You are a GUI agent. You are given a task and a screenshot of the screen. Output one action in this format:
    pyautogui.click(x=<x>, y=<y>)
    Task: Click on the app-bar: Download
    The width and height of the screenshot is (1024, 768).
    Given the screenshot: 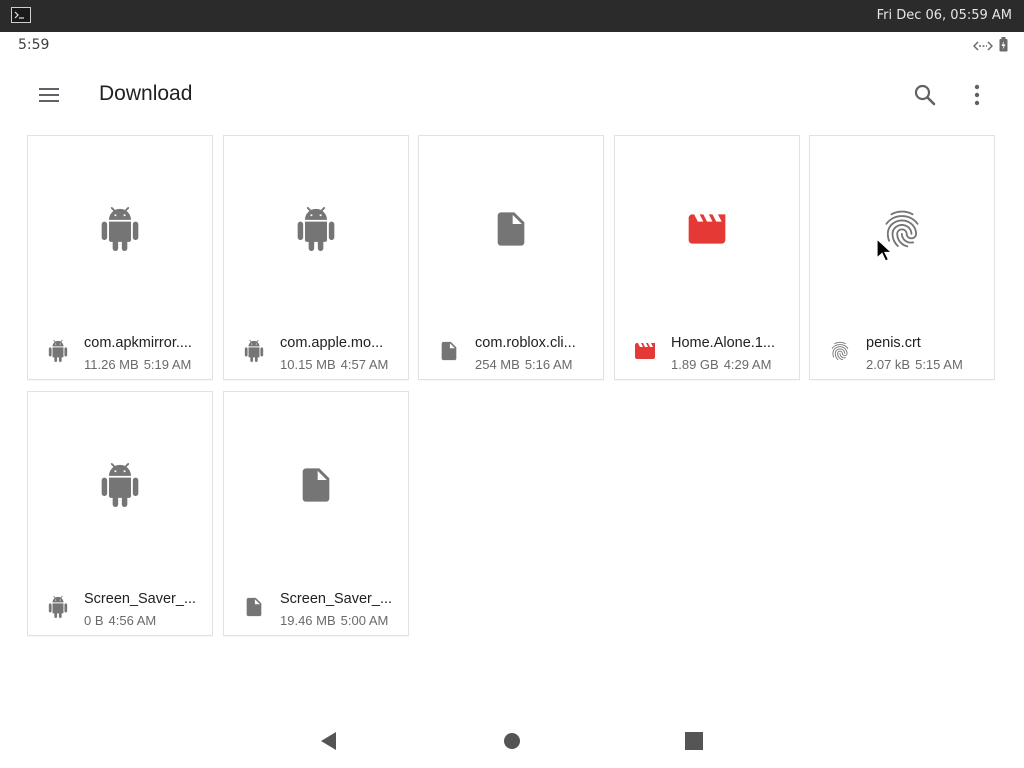 What is the action you would take?
    pyautogui.click(x=512, y=94)
    